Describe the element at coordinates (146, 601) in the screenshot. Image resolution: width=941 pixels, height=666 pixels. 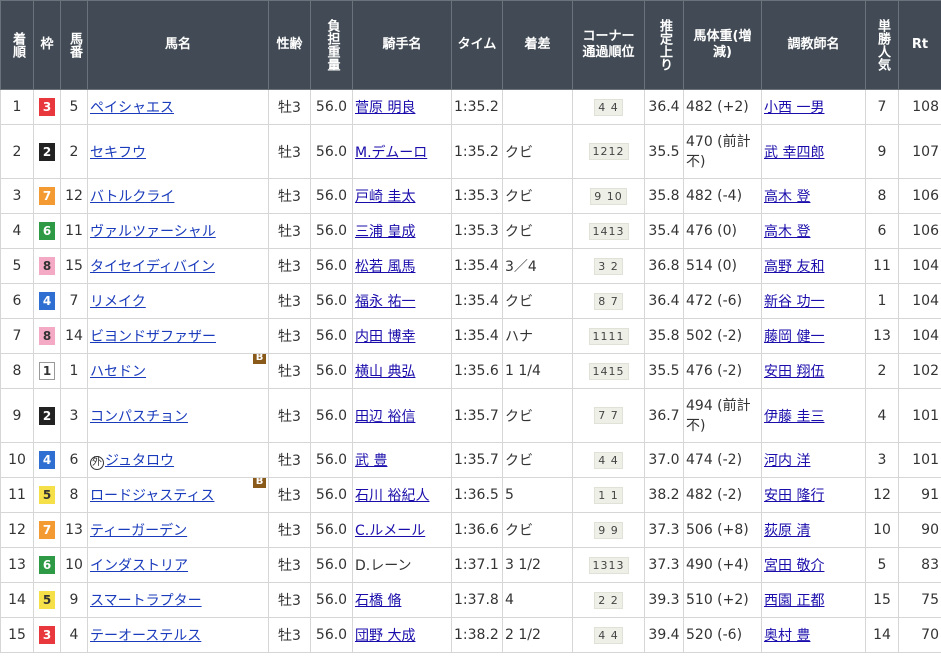
I see `horse-name-link: スマートラプター` at that location.